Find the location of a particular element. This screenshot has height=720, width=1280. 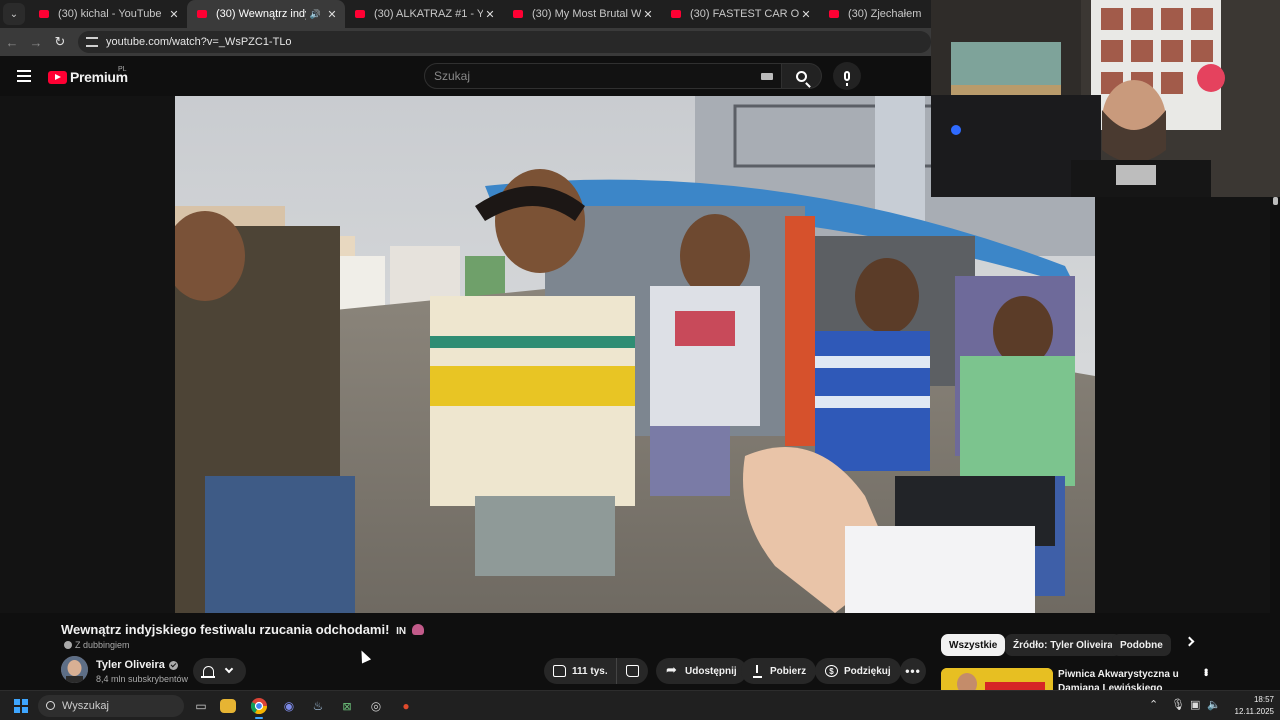

download-button: Pobierz is located at coordinates (779, 671).